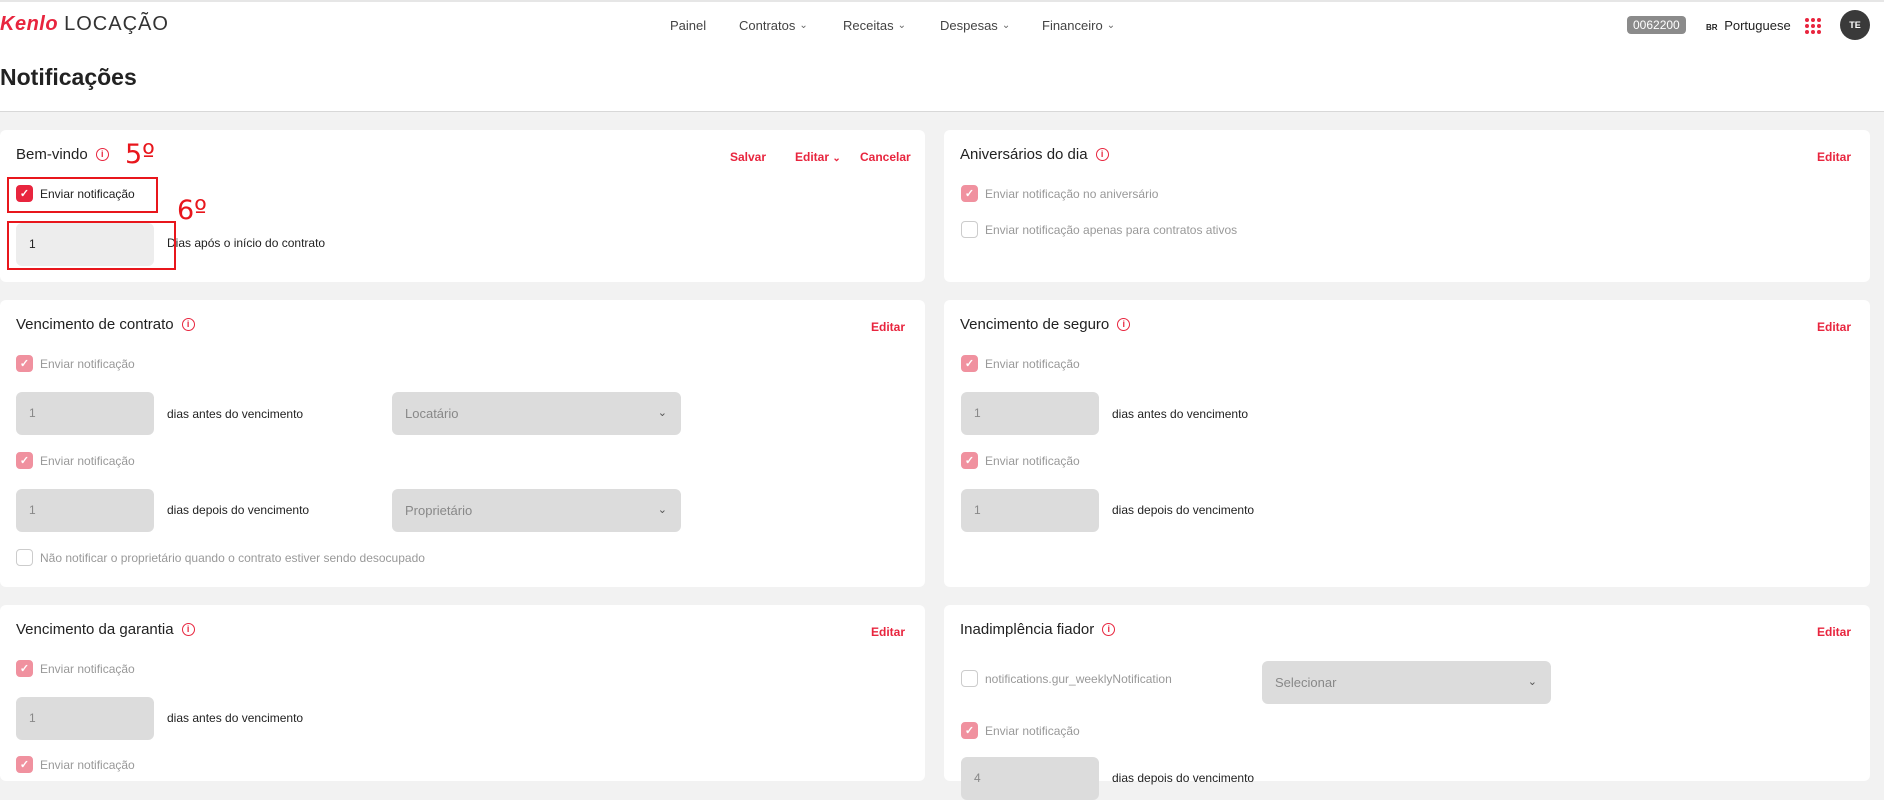 The height and width of the screenshot is (800, 1884). I want to click on recipient-select-tenant: Locatário ⌄, so click(536, 413).